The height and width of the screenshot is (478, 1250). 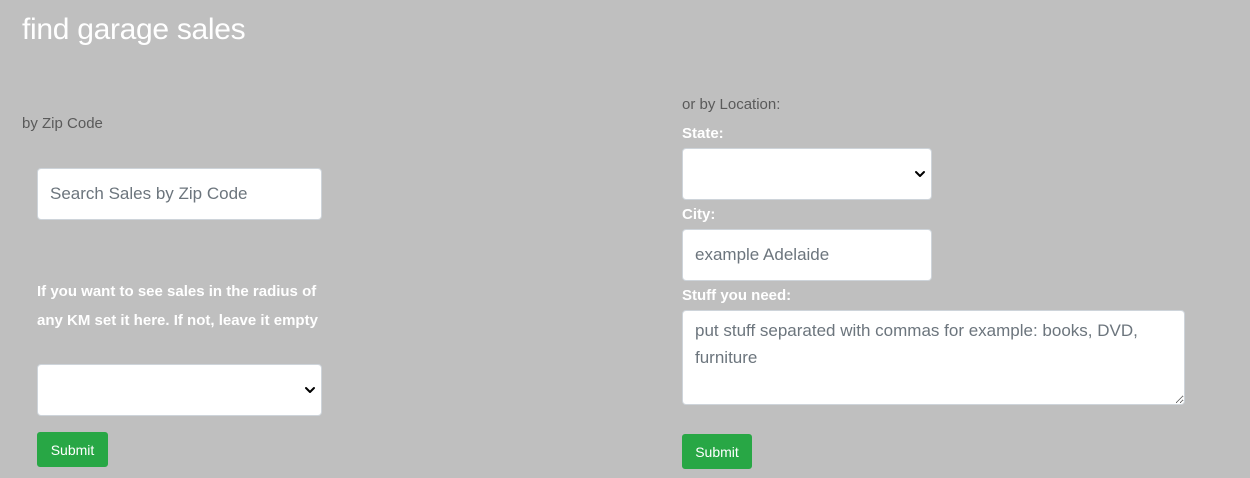 I want to click on zip-submit-button: Submit, so click(x=72, y=449).